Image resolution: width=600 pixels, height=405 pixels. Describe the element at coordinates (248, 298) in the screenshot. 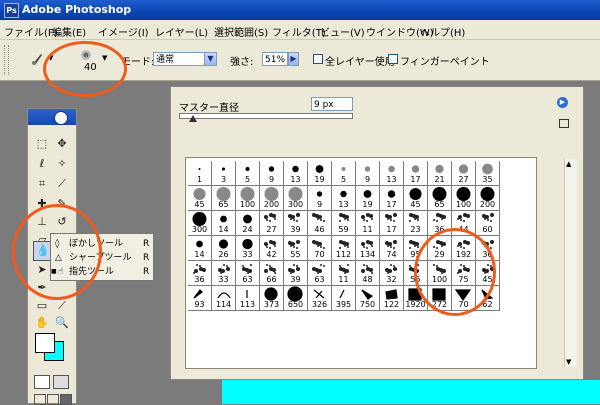

I see `brush-preset-cell: 113` at that location.